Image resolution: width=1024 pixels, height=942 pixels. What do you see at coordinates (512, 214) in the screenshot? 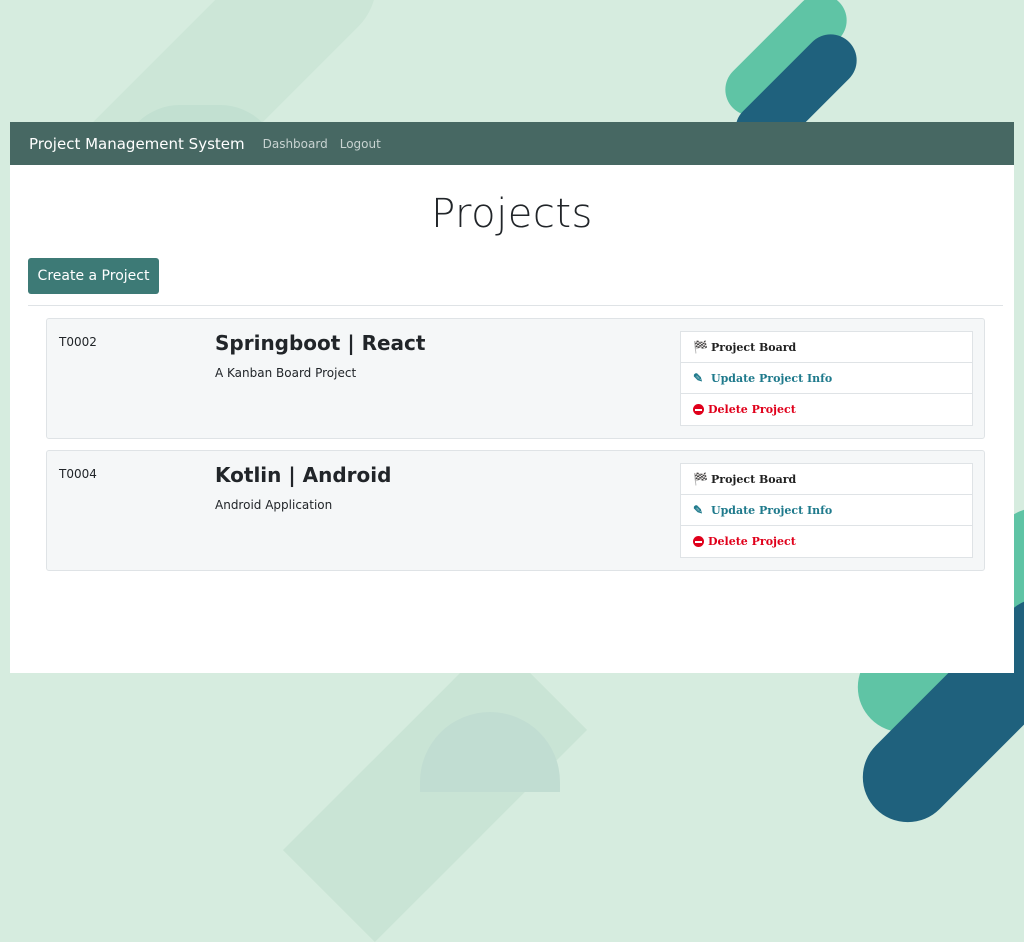
I see `page-title: Projects` at bounding box center [512, 214].